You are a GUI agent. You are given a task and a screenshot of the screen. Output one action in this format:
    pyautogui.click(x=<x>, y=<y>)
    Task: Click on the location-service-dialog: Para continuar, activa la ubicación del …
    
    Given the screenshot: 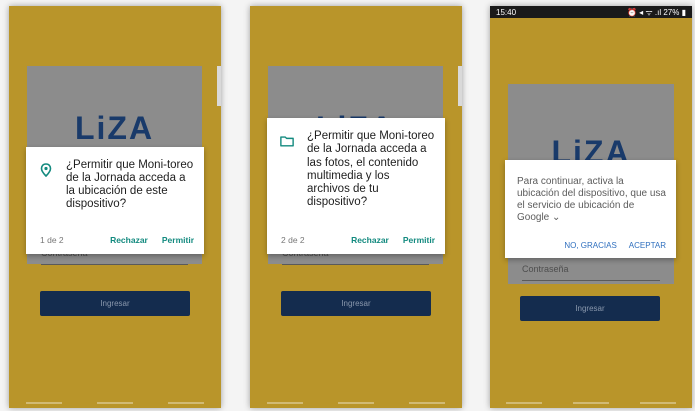 What is the action you would take?
    pyautogui.click(x=590, y=209)
    